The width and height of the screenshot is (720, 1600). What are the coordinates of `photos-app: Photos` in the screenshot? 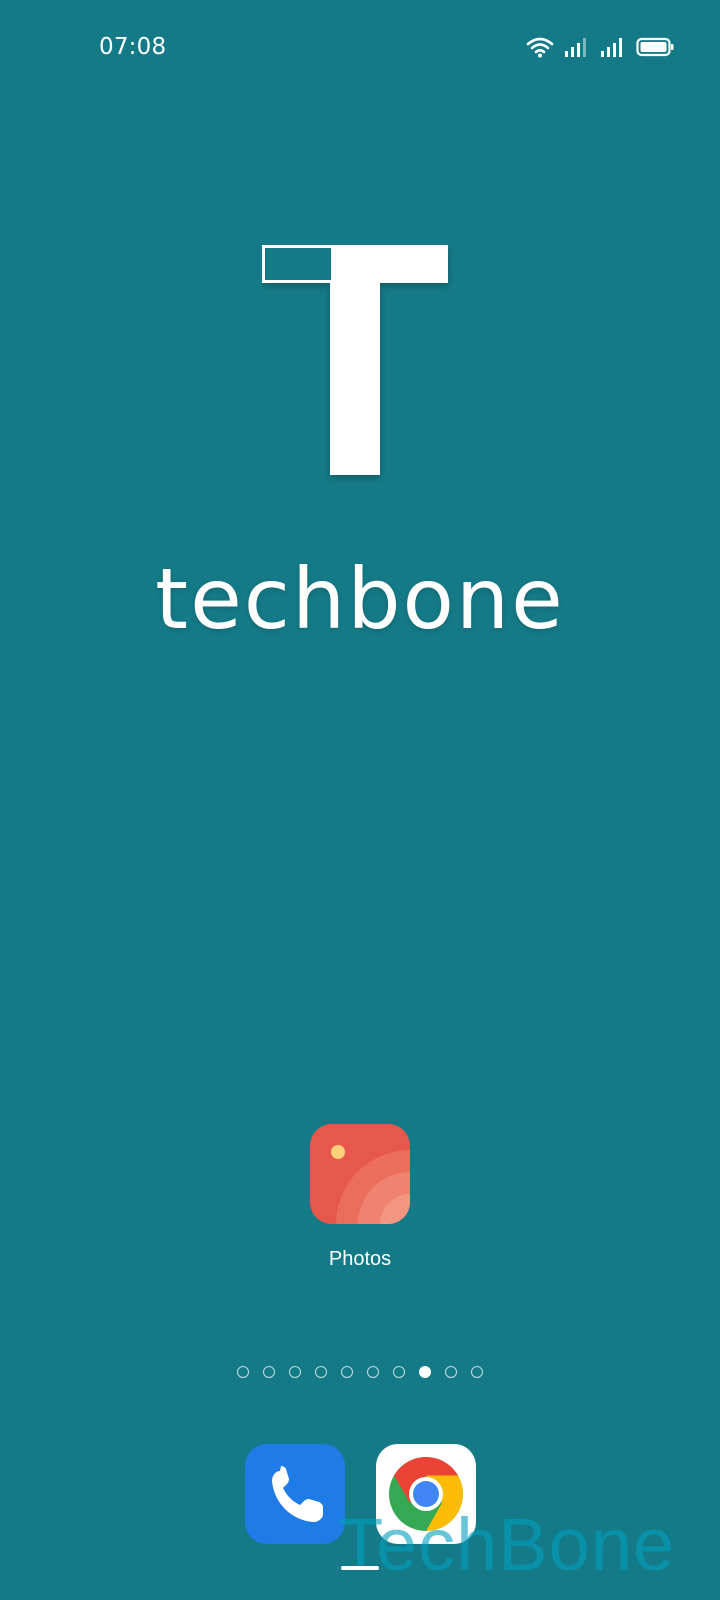 It's located at (360, 1197).